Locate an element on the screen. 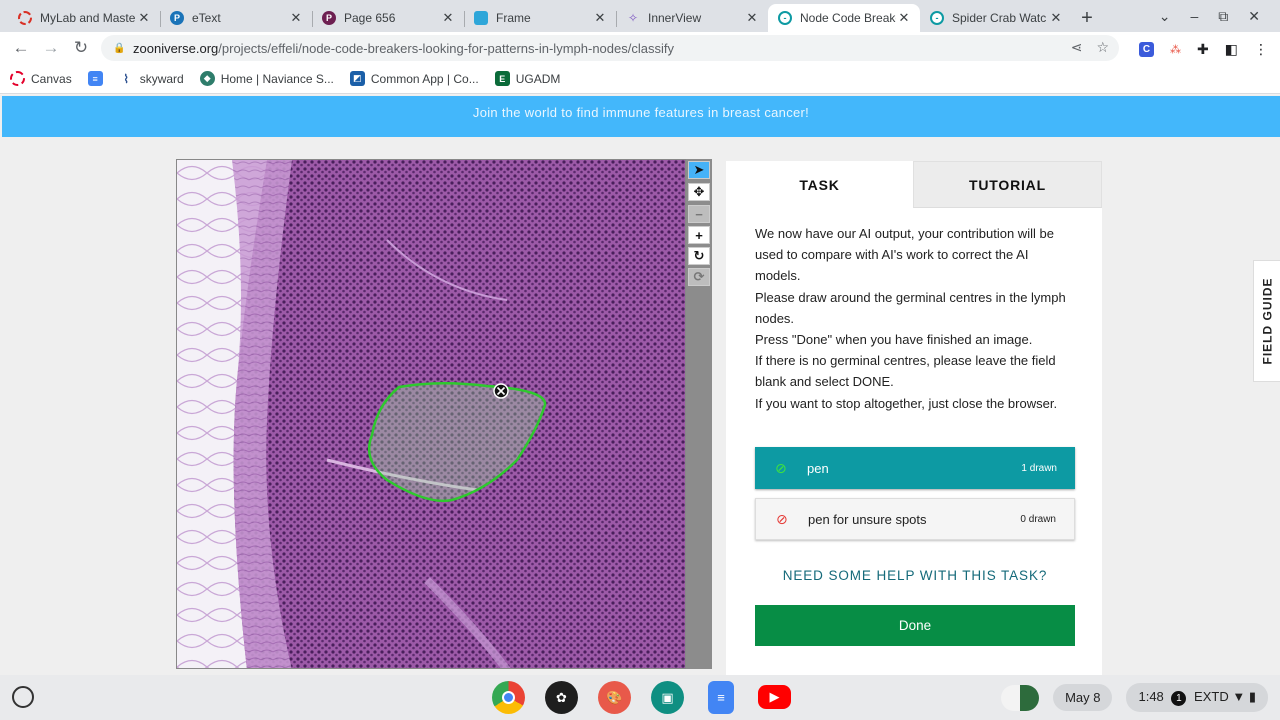 Image resolution: width=1280 pixels, height=720 pixels. tab-title: eText is located at coordinates (206, 18).